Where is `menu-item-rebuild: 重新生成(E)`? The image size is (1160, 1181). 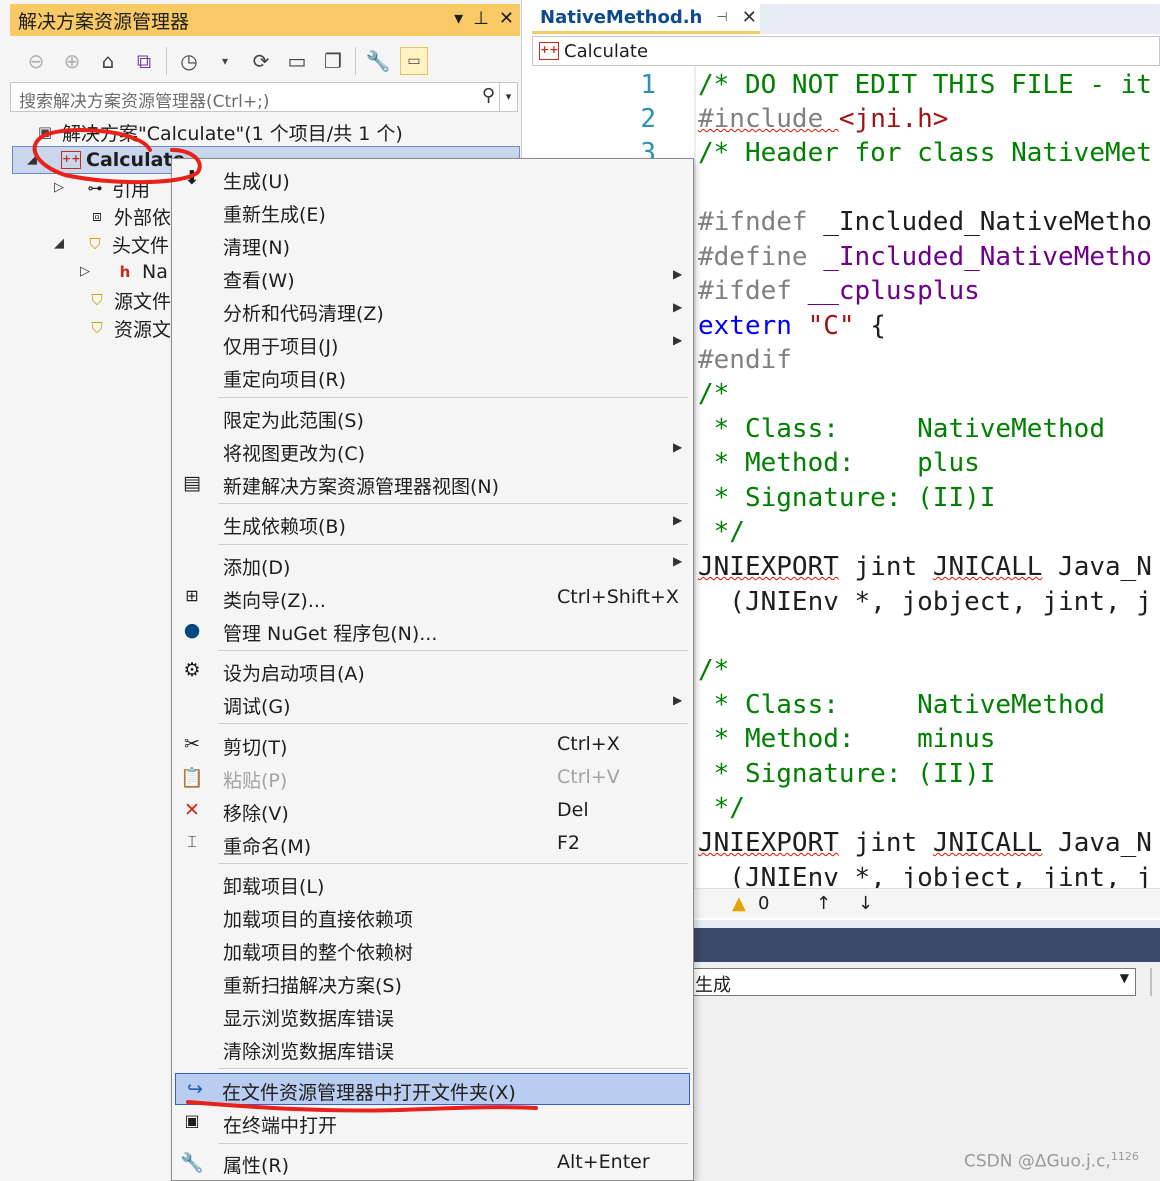
menu-item-rebuild: 重新生成(E) is located at coordinates (432, 212).